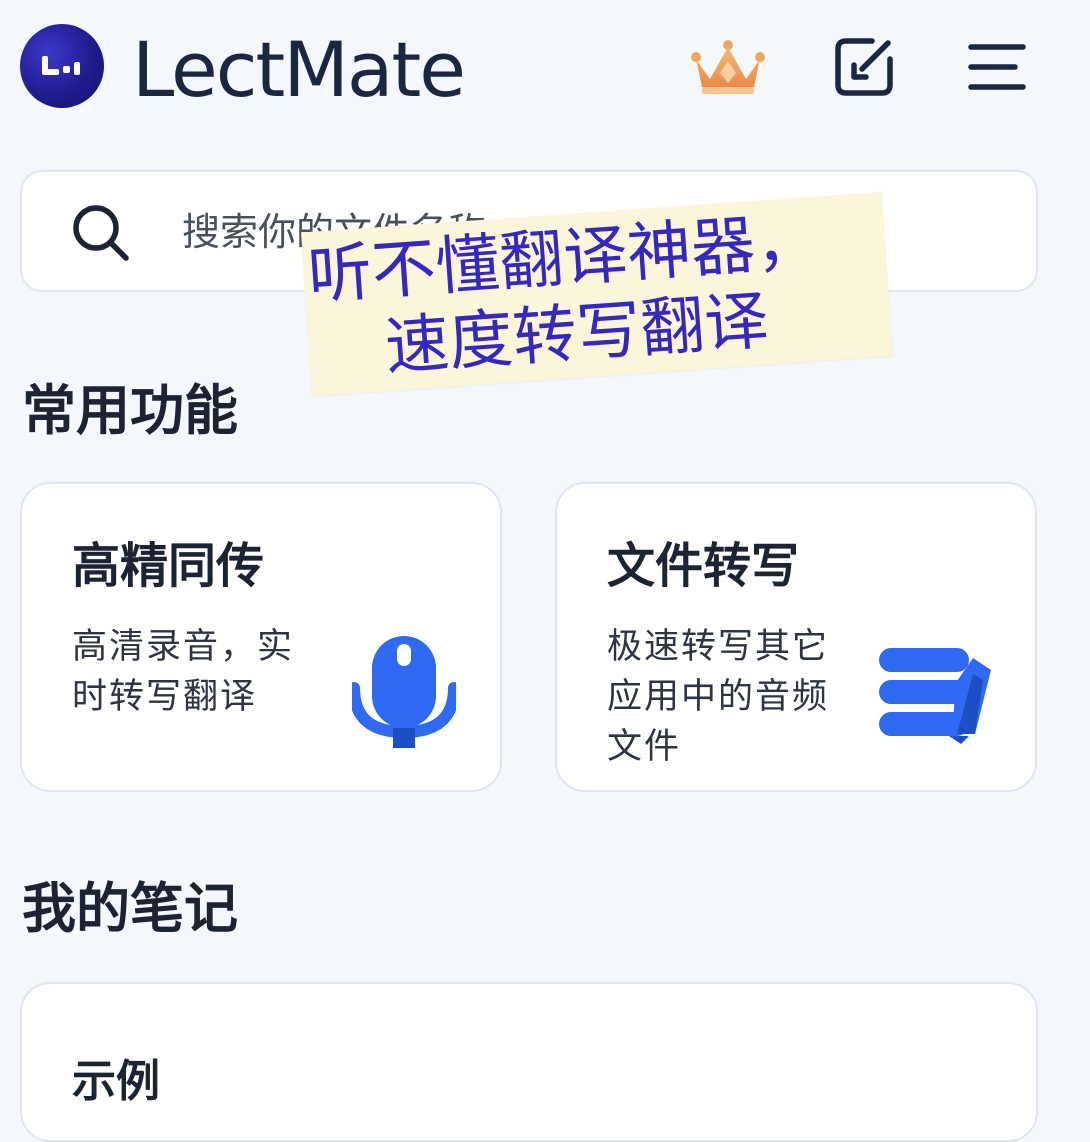 The image size is (1090, 1142). I want to click on import-file-icon, so click(864, 67).